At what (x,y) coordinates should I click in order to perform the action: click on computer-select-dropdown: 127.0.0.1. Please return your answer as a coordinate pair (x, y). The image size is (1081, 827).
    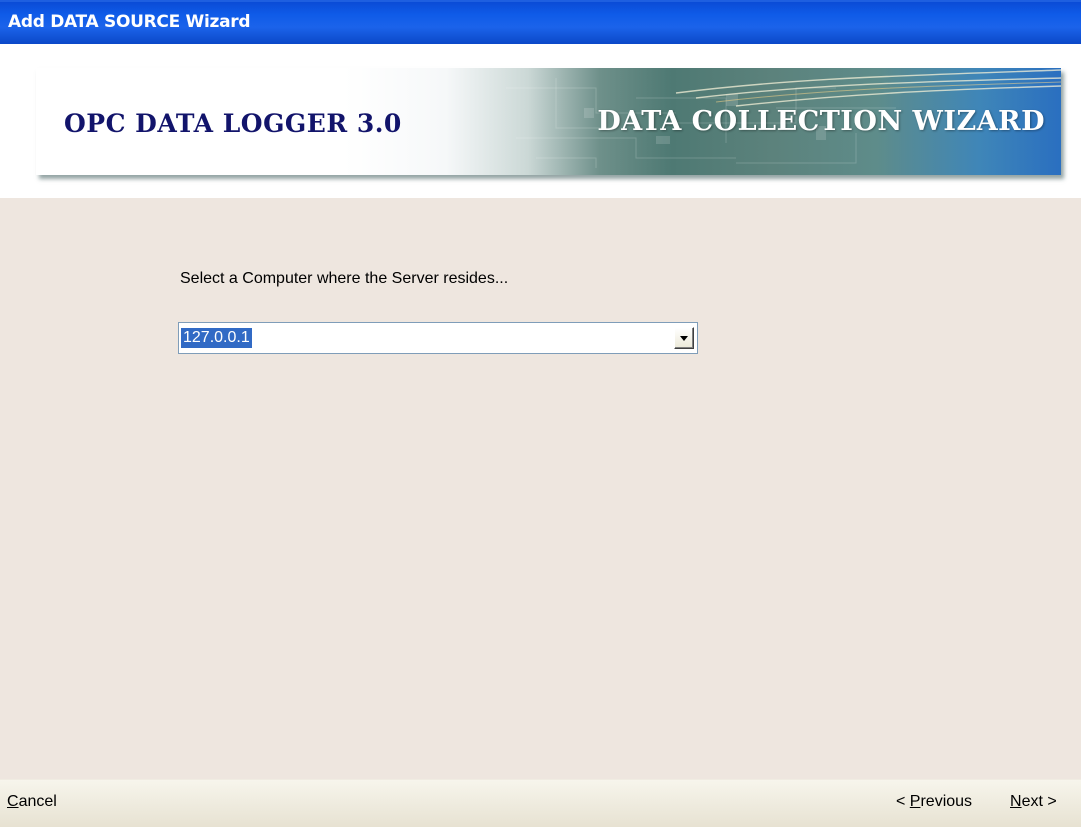
    Looking at the image, I should click on (438, 338).